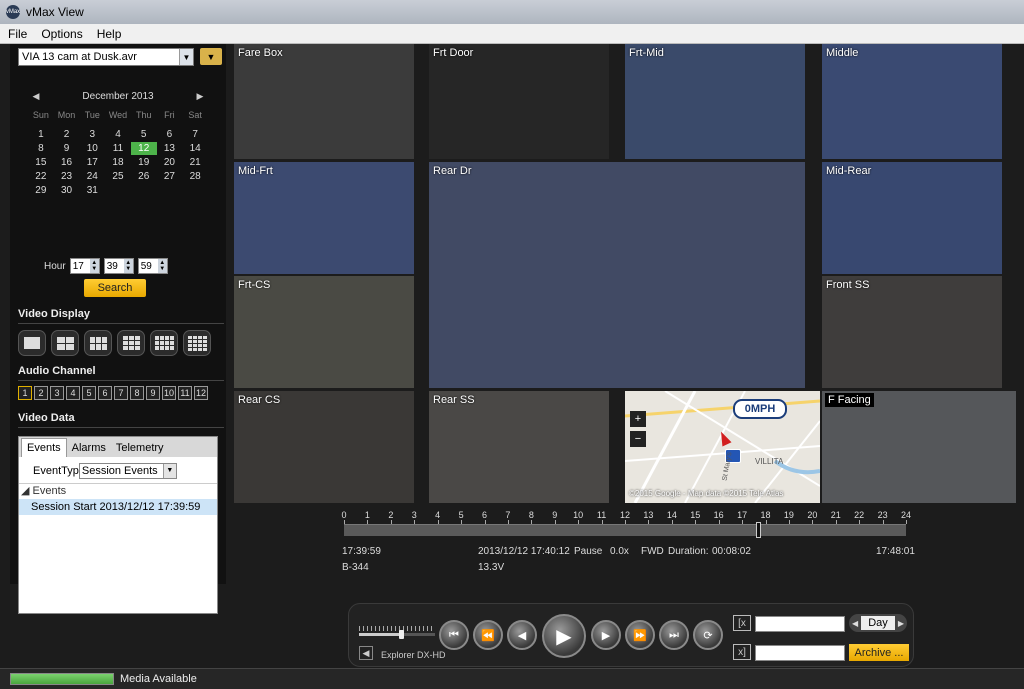 Image resolution: width=1024 pixels, height=689 pixels. What do you see at coordinates (84, 266) in the screenshot?
I see `hour-spinner: 17 ▲ ▼` at bounding box center [84, 266].